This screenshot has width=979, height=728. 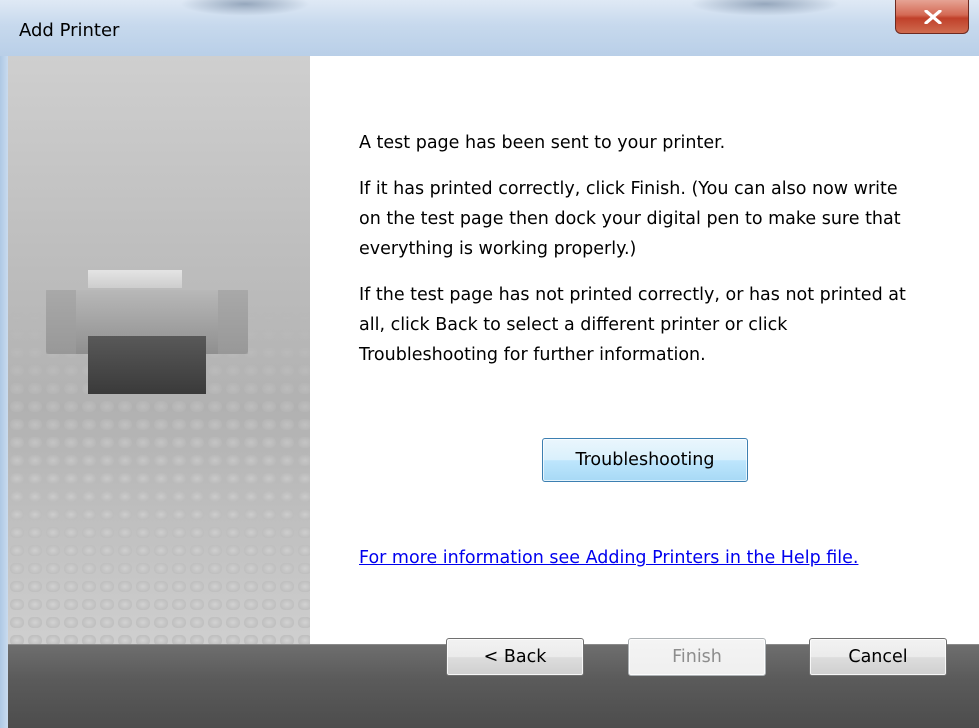 I want to click on close-x-icon, so click(x=933, y=17).